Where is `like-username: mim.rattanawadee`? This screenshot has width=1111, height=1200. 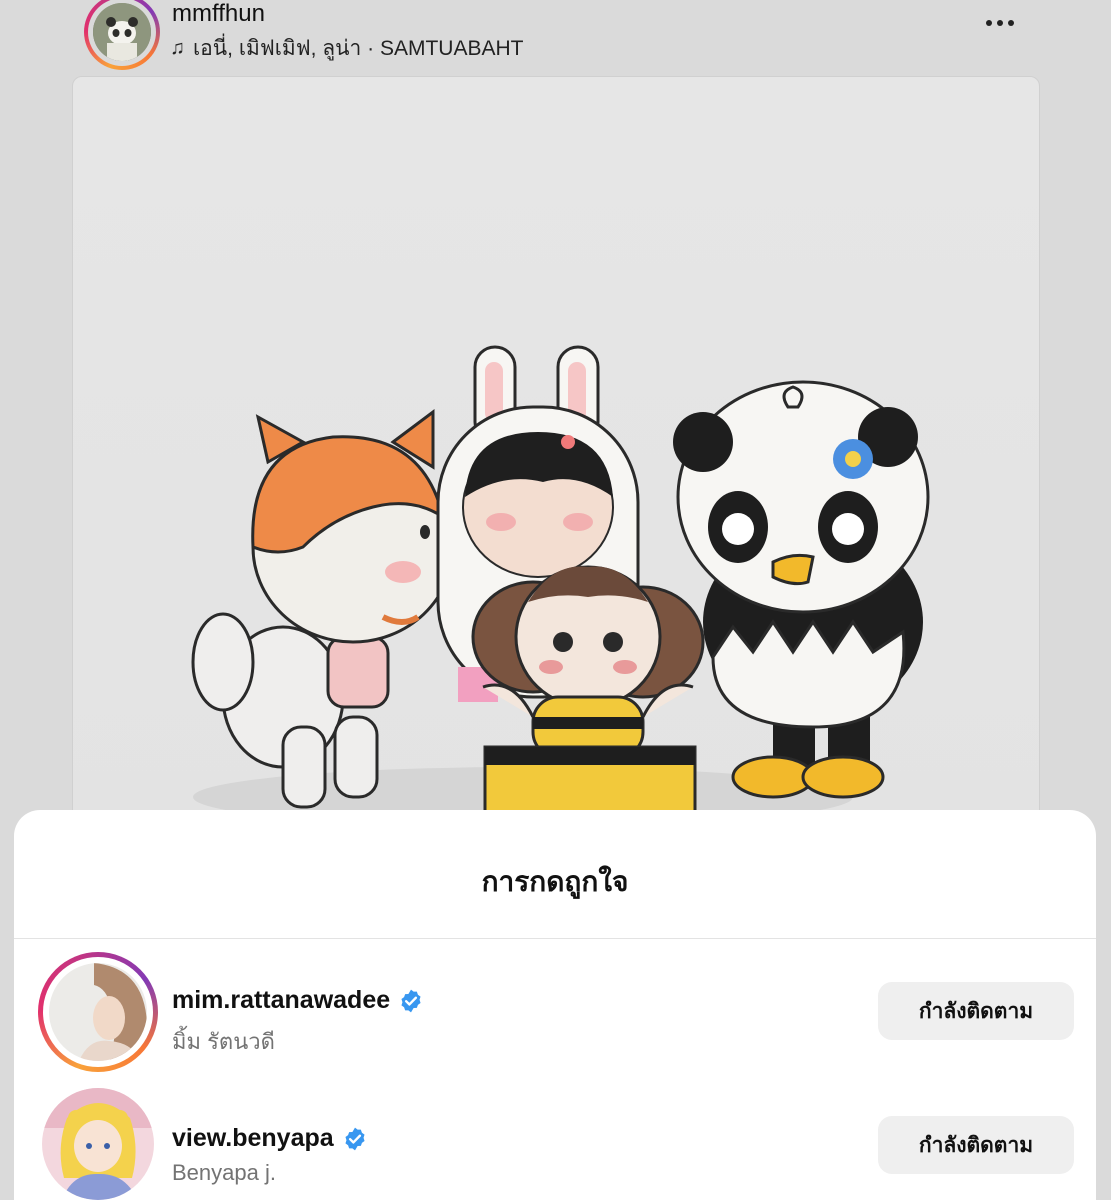 like-username: mim.rattanawadee is located at coordinates (298, 1000).